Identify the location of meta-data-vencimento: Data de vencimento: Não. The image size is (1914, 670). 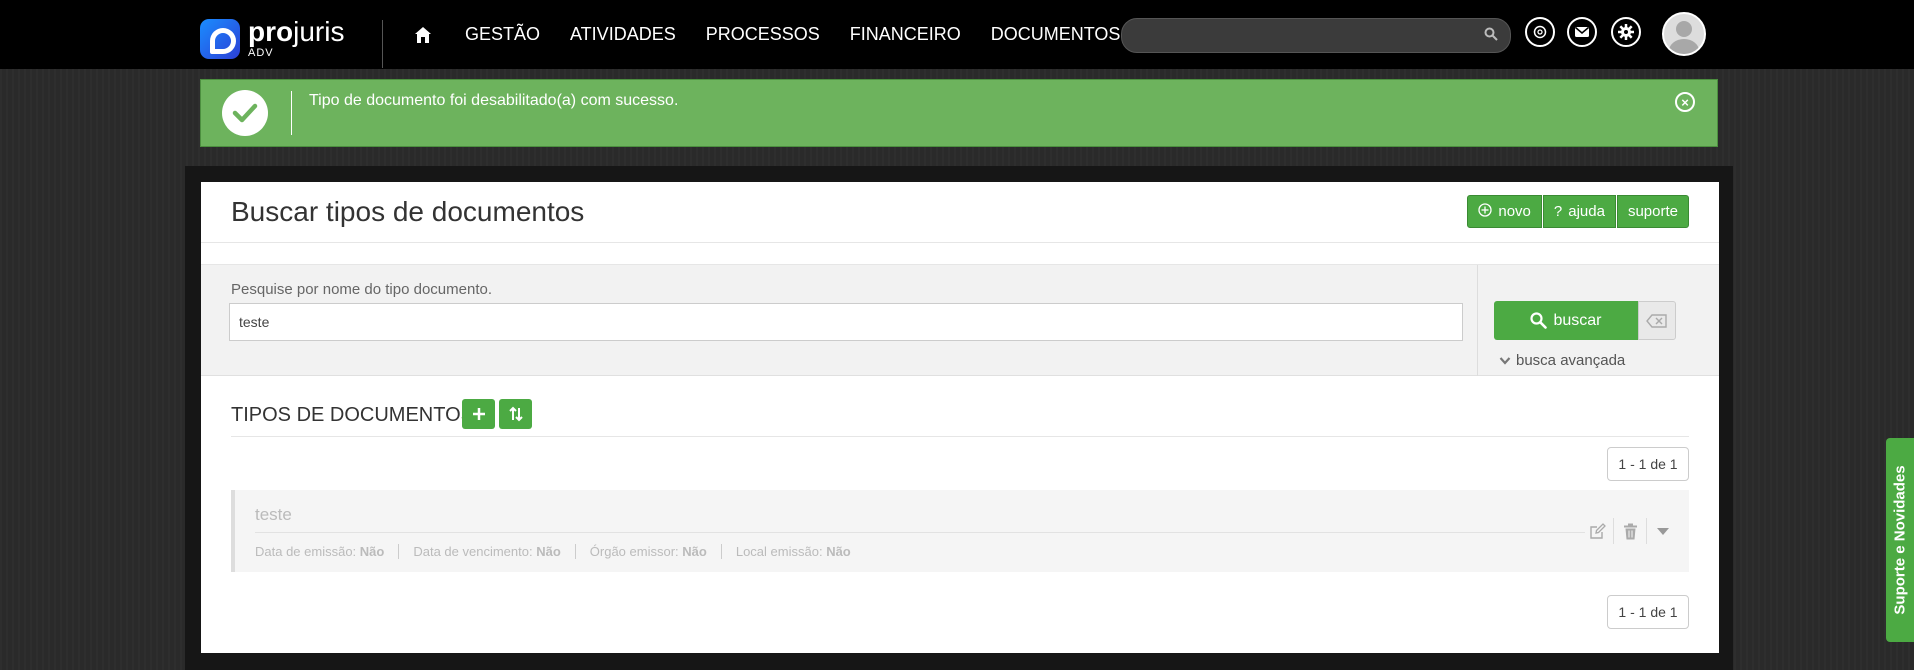
(486, 551).